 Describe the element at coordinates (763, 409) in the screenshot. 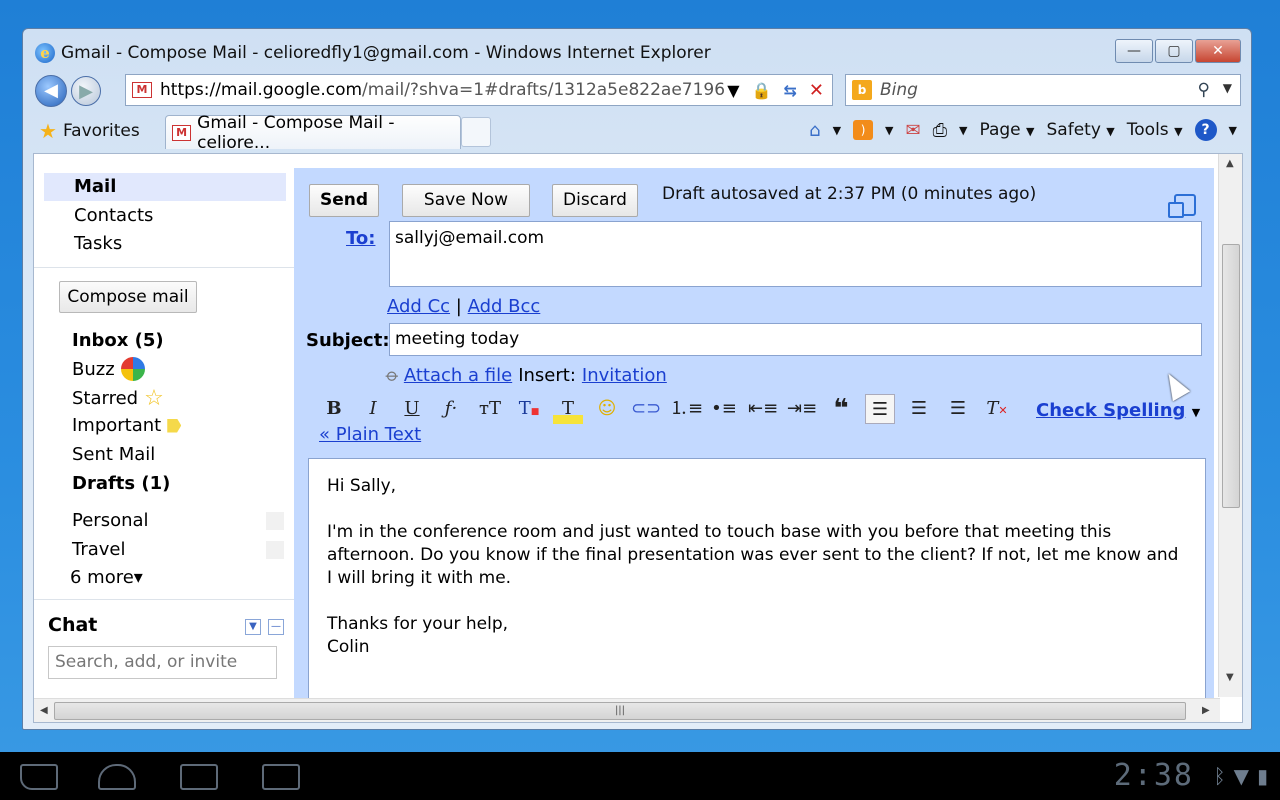

I see `outdent-icon: ⇤≡` at that location.